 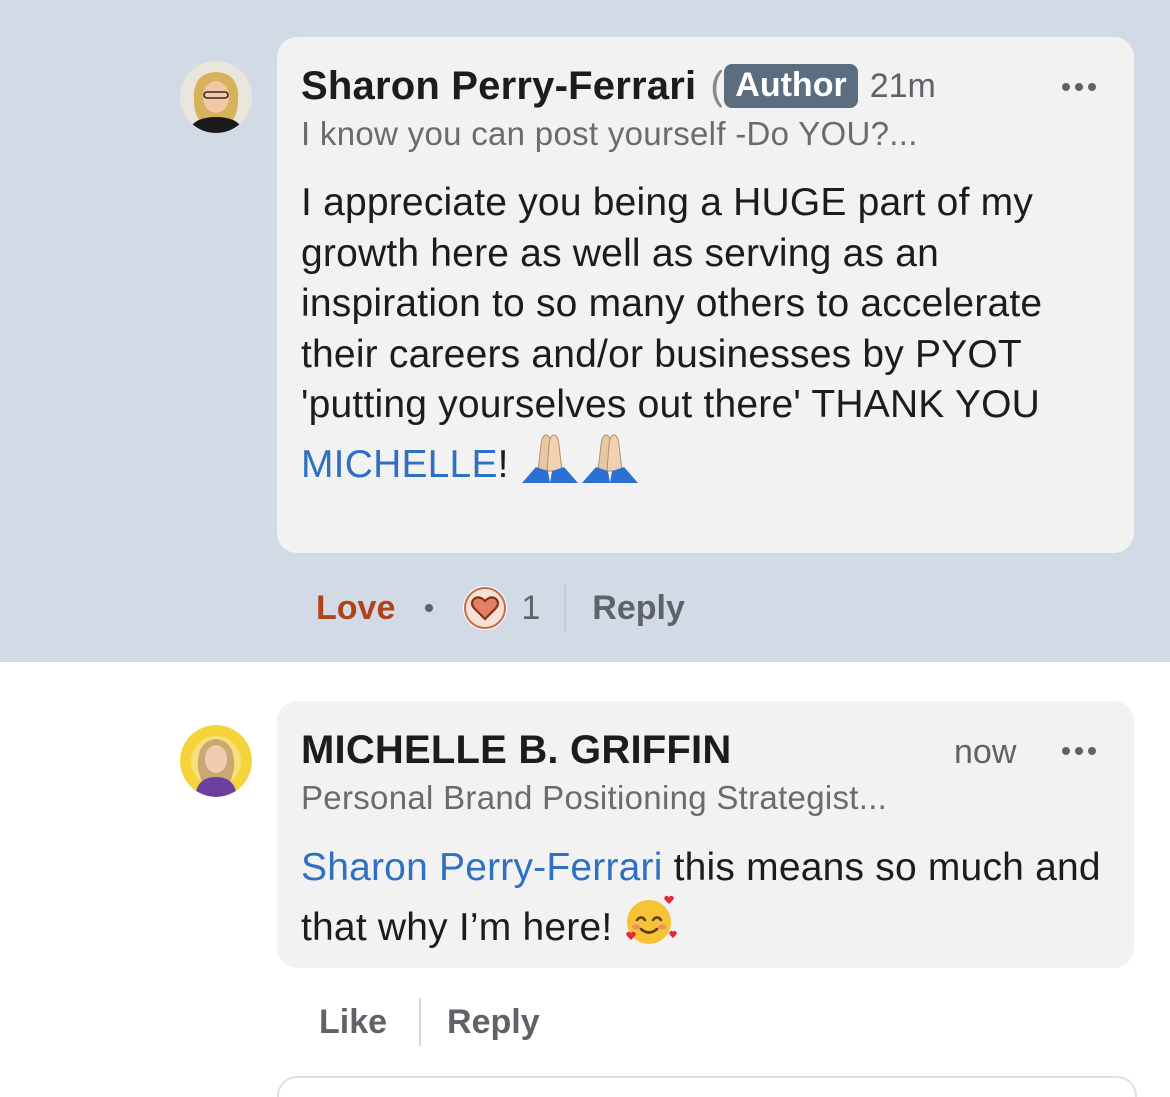 What do you see at coordinates (353, 1022) in the screenshot?
I see `like-button: Like` at bounding box center [353, 1022].